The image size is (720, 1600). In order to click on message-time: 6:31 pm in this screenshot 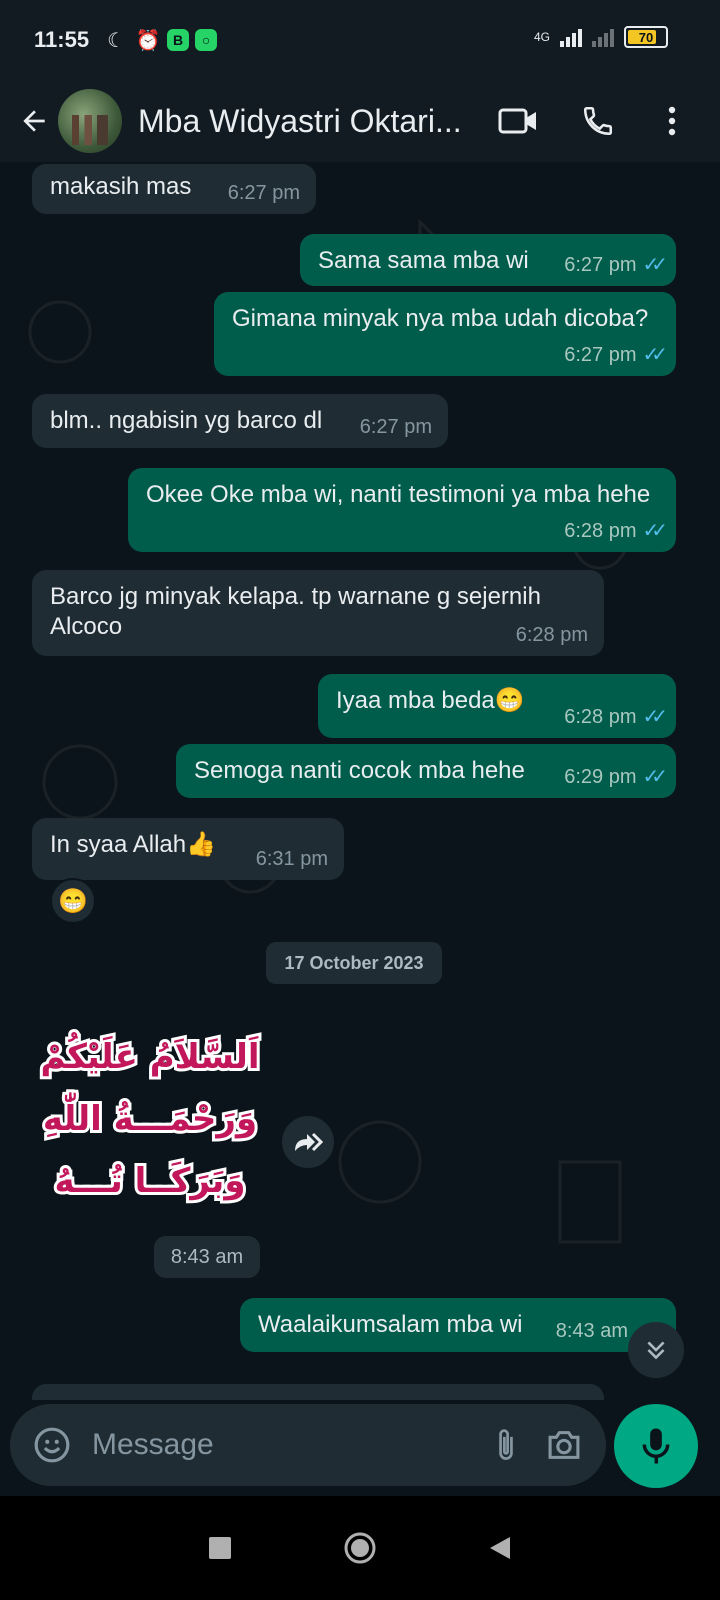, I will do `click(291, 859)`.